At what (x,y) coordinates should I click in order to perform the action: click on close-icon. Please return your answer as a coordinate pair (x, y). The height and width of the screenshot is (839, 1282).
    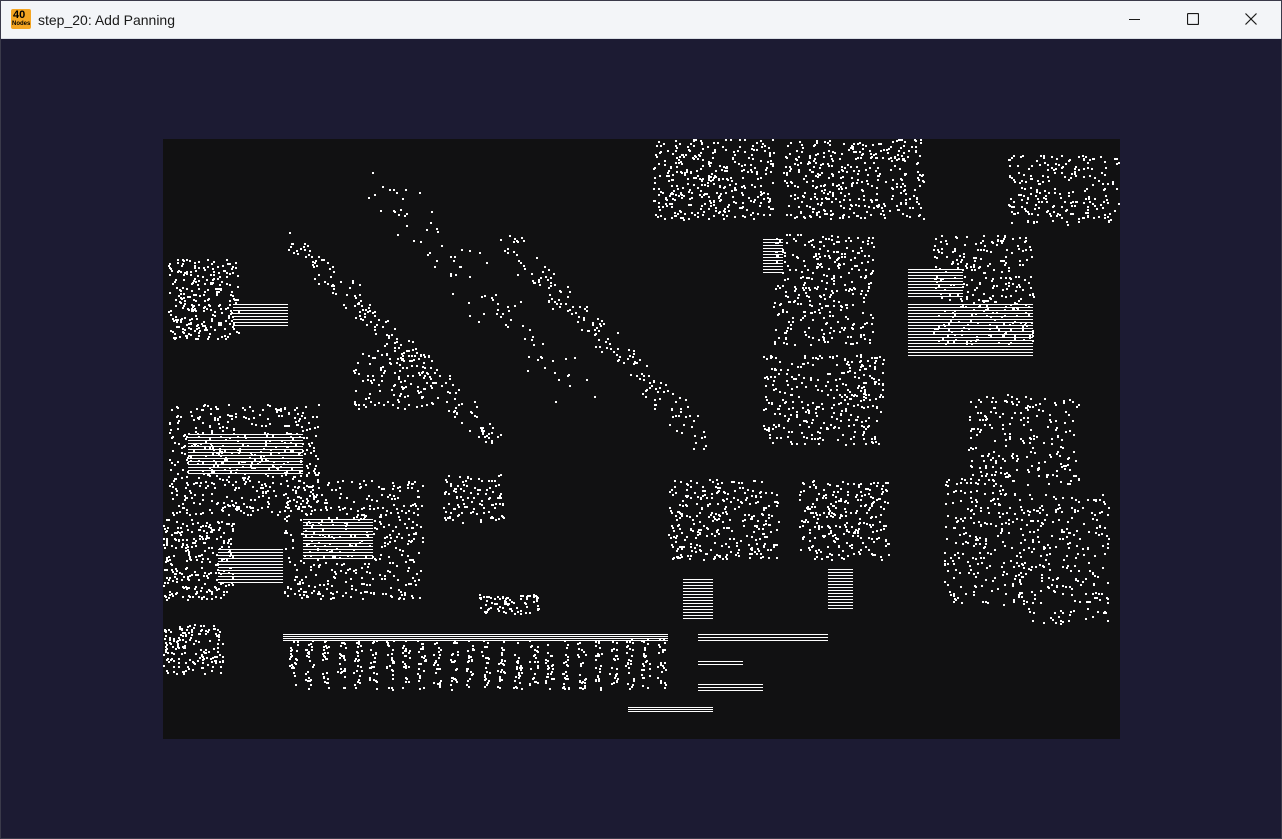
    Looking at the image, I should click on (1251, 19).